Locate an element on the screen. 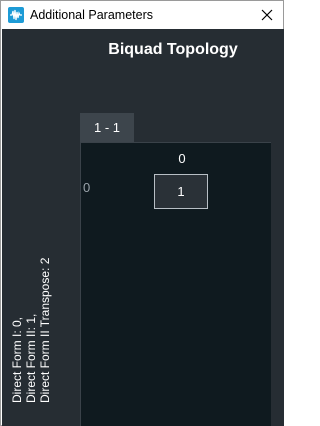  panel-title: Biquad Topology is located at coordinates (173, 49).